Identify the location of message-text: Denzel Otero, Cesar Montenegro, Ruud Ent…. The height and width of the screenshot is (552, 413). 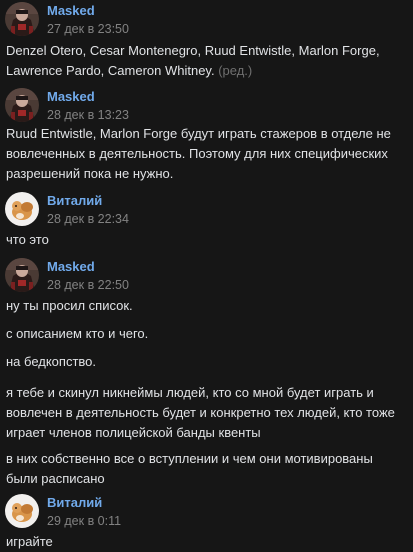
(207, 61).